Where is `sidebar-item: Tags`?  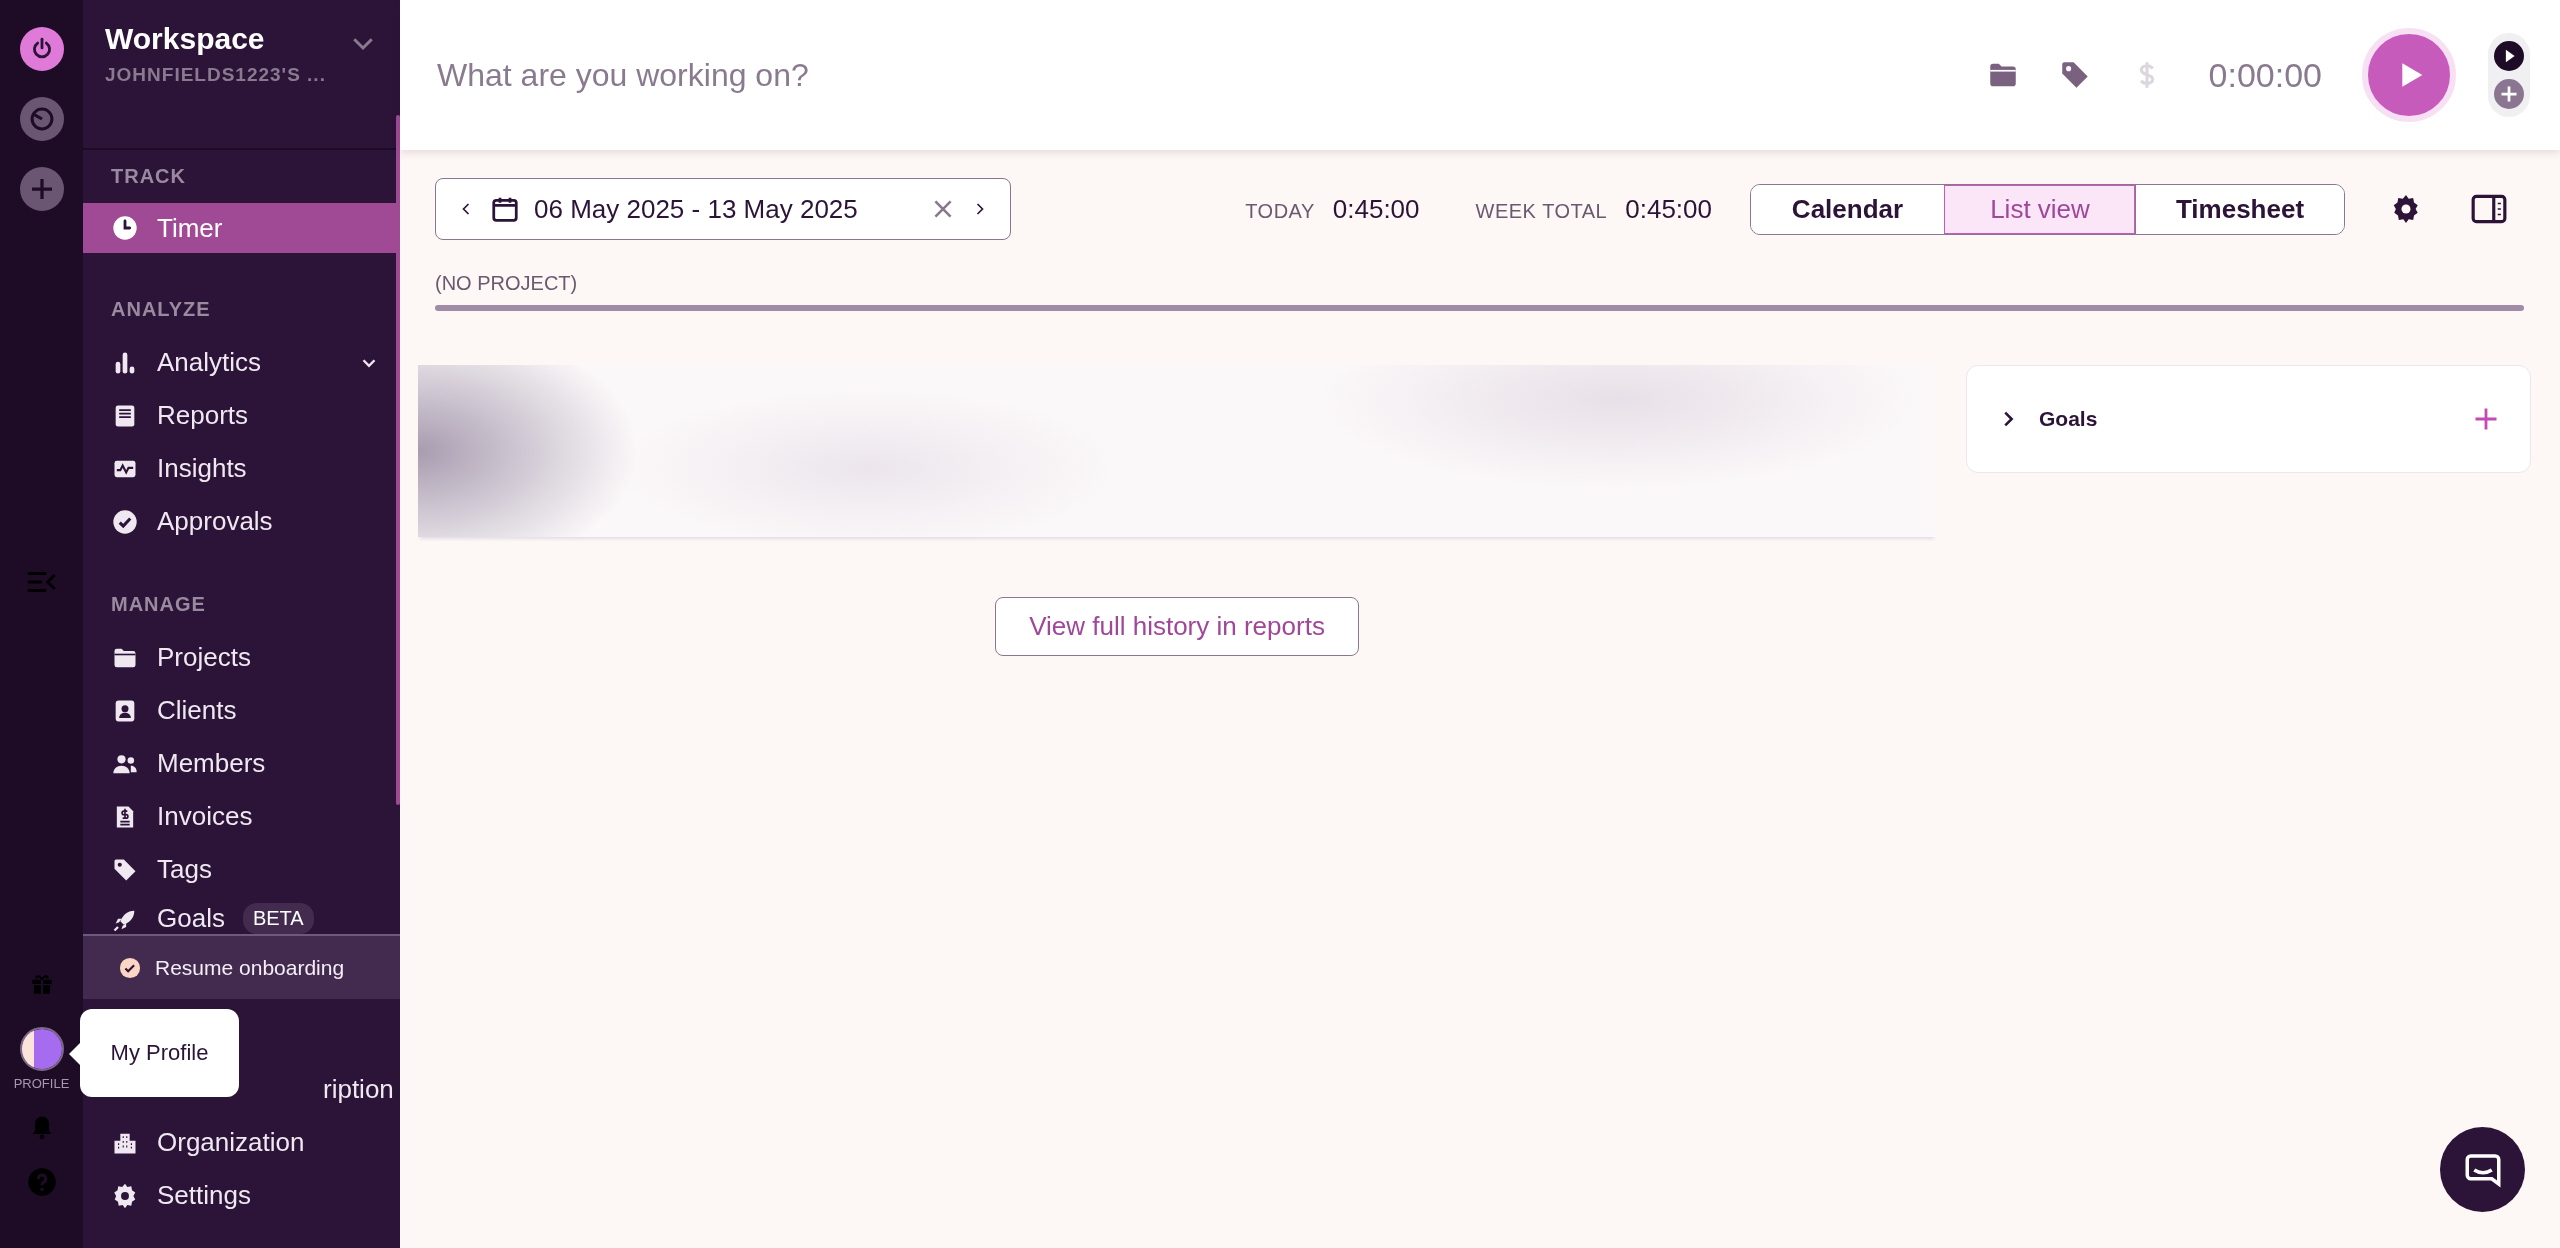
sidebar-item: Tags is located at coordinates (241, 869).